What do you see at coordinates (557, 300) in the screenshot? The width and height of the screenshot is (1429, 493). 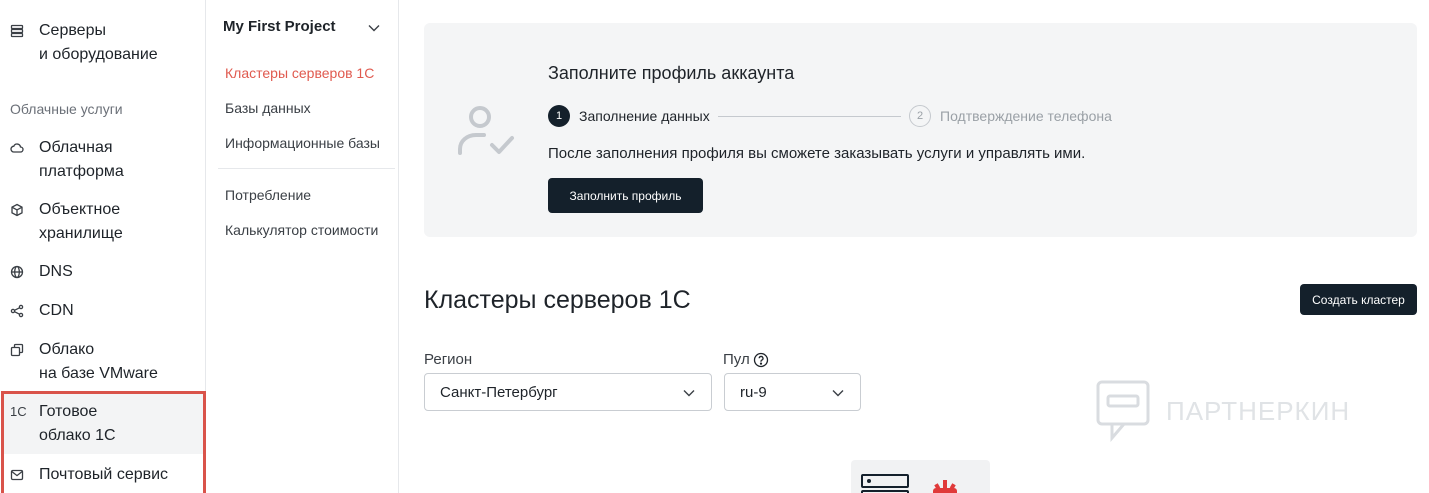 I see `page-title: Кластеры серверов 1С` at bounding box center [557, 300].